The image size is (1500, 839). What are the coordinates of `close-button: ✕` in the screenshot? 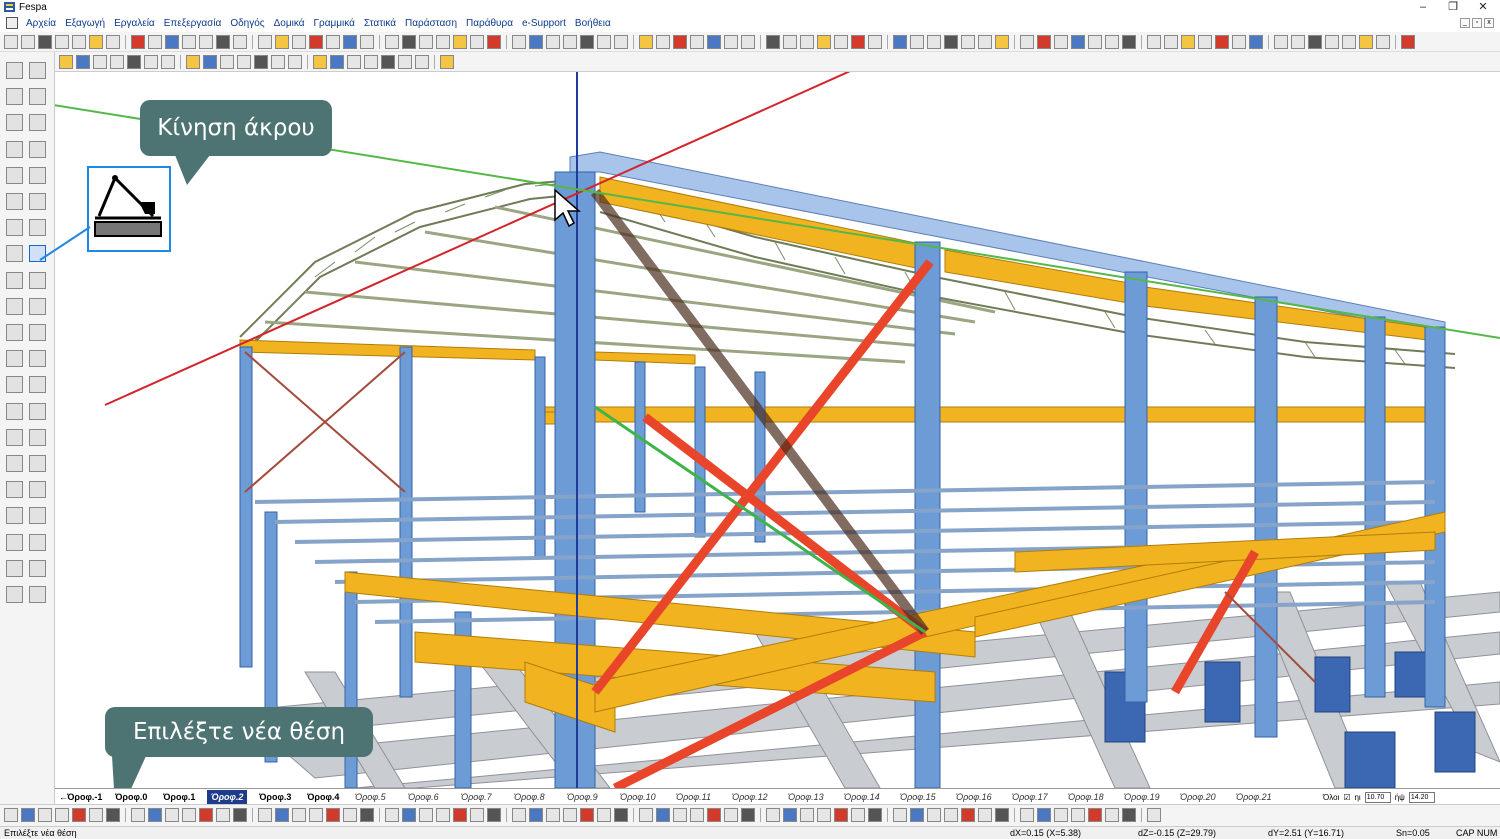 It's located at (1483, 7).